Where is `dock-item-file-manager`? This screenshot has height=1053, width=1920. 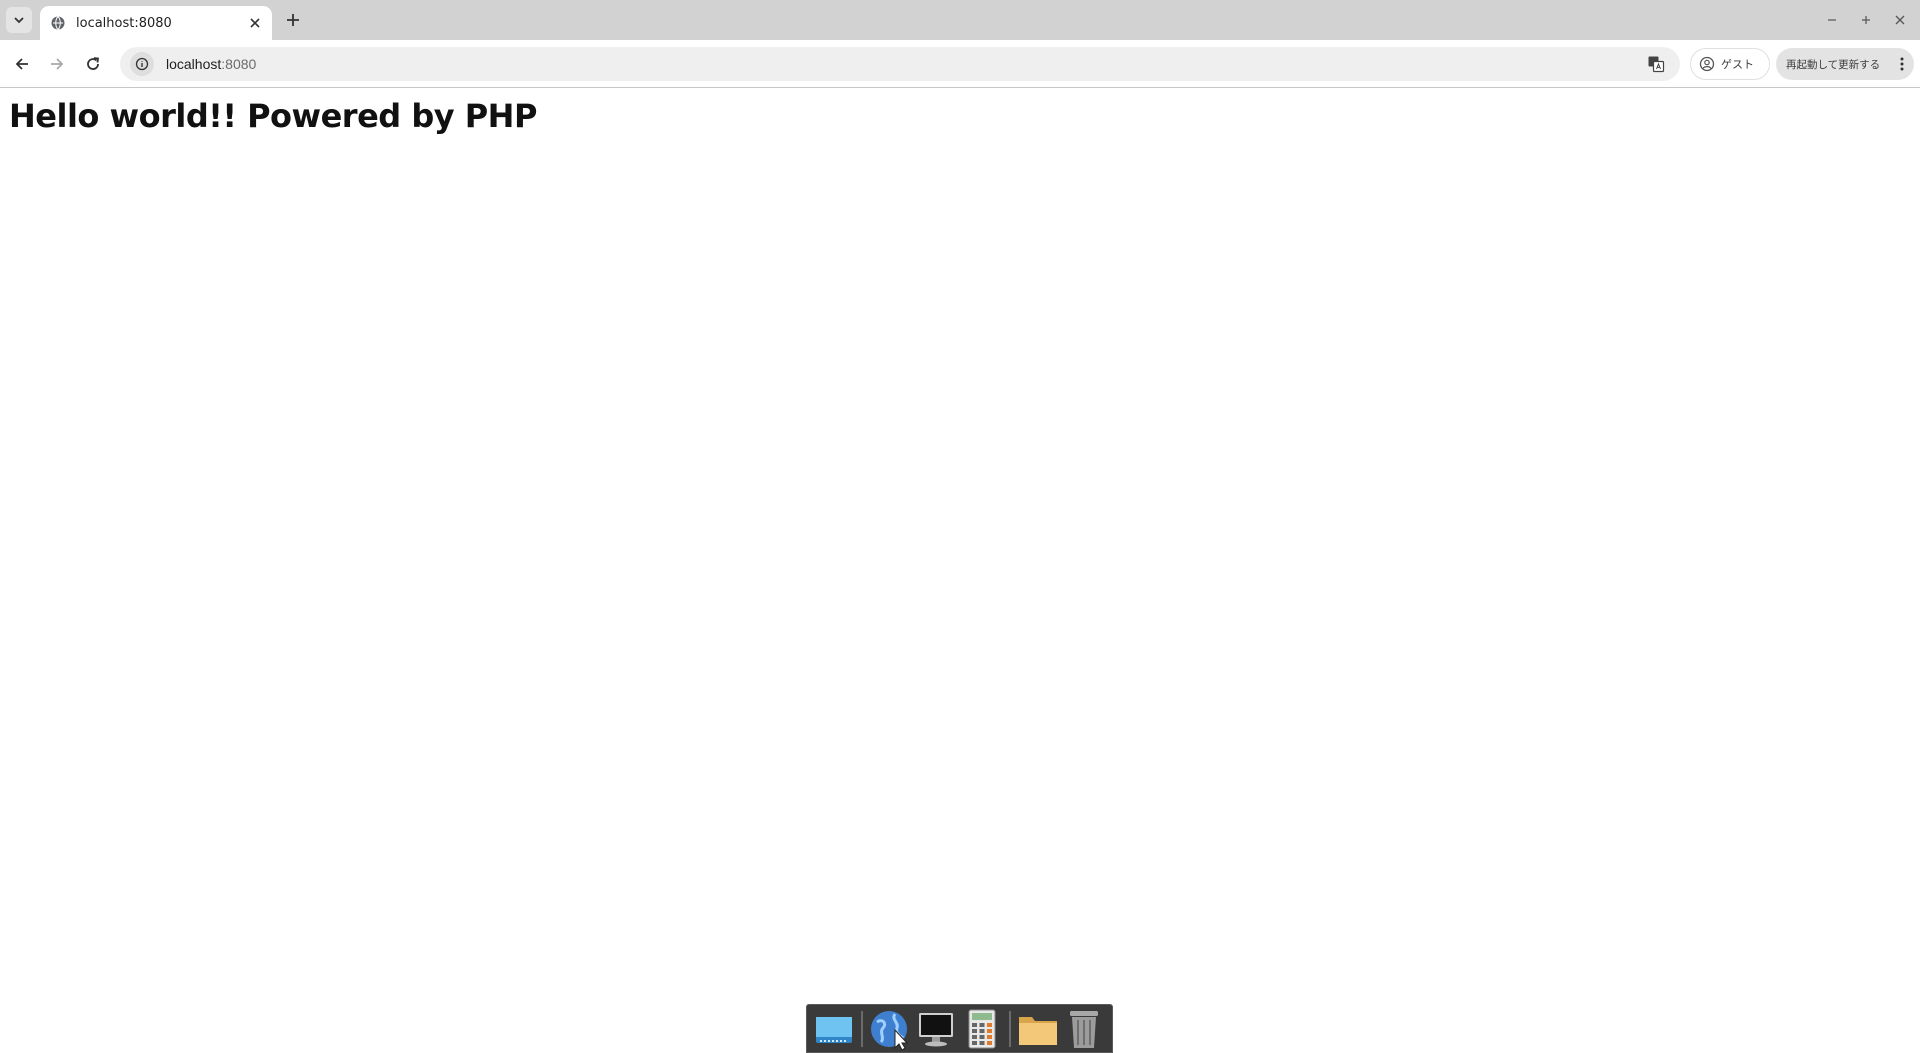
dock-item-file-manager is located at coordinates (1038, 1029).